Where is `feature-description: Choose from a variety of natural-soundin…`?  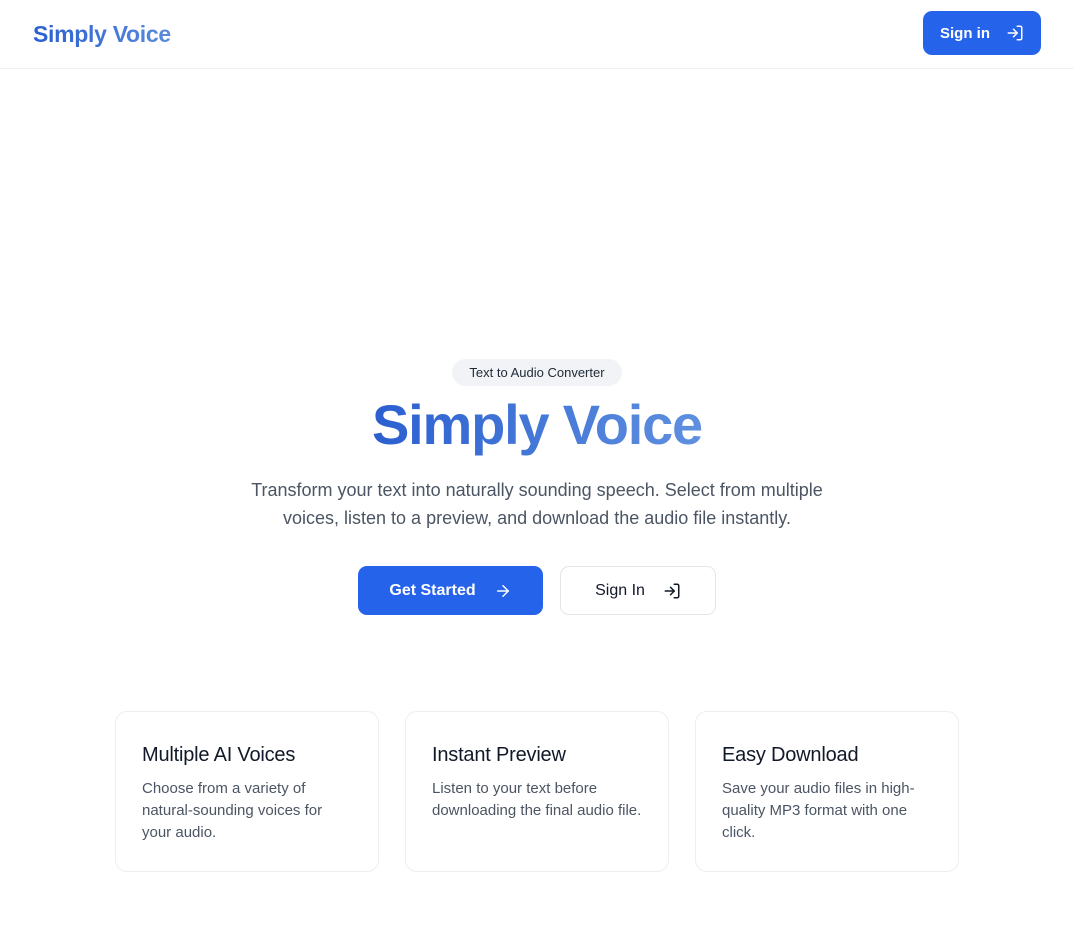 feature-description: Choose from a variety of natural-soundin… is located at coordinates (232, 810).